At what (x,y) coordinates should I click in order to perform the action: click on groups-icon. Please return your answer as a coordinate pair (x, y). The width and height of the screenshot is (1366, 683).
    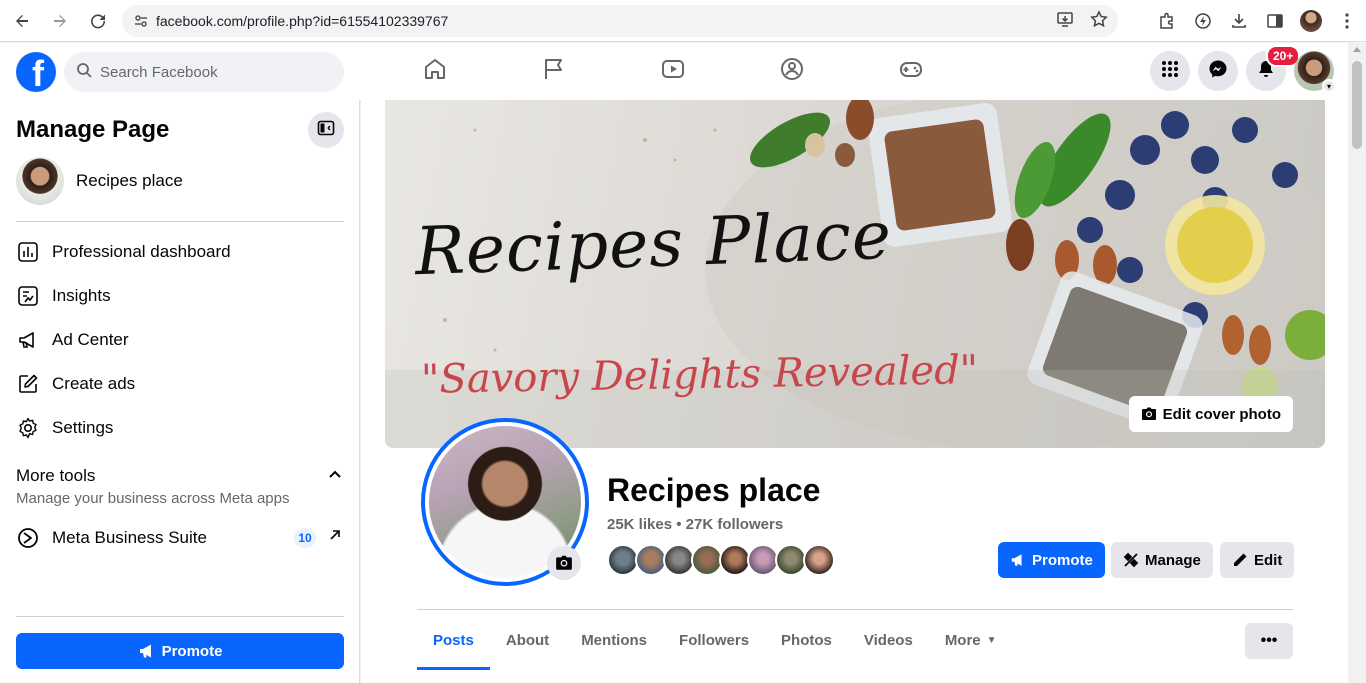
    Looking at the image, I should click on (792, 71).